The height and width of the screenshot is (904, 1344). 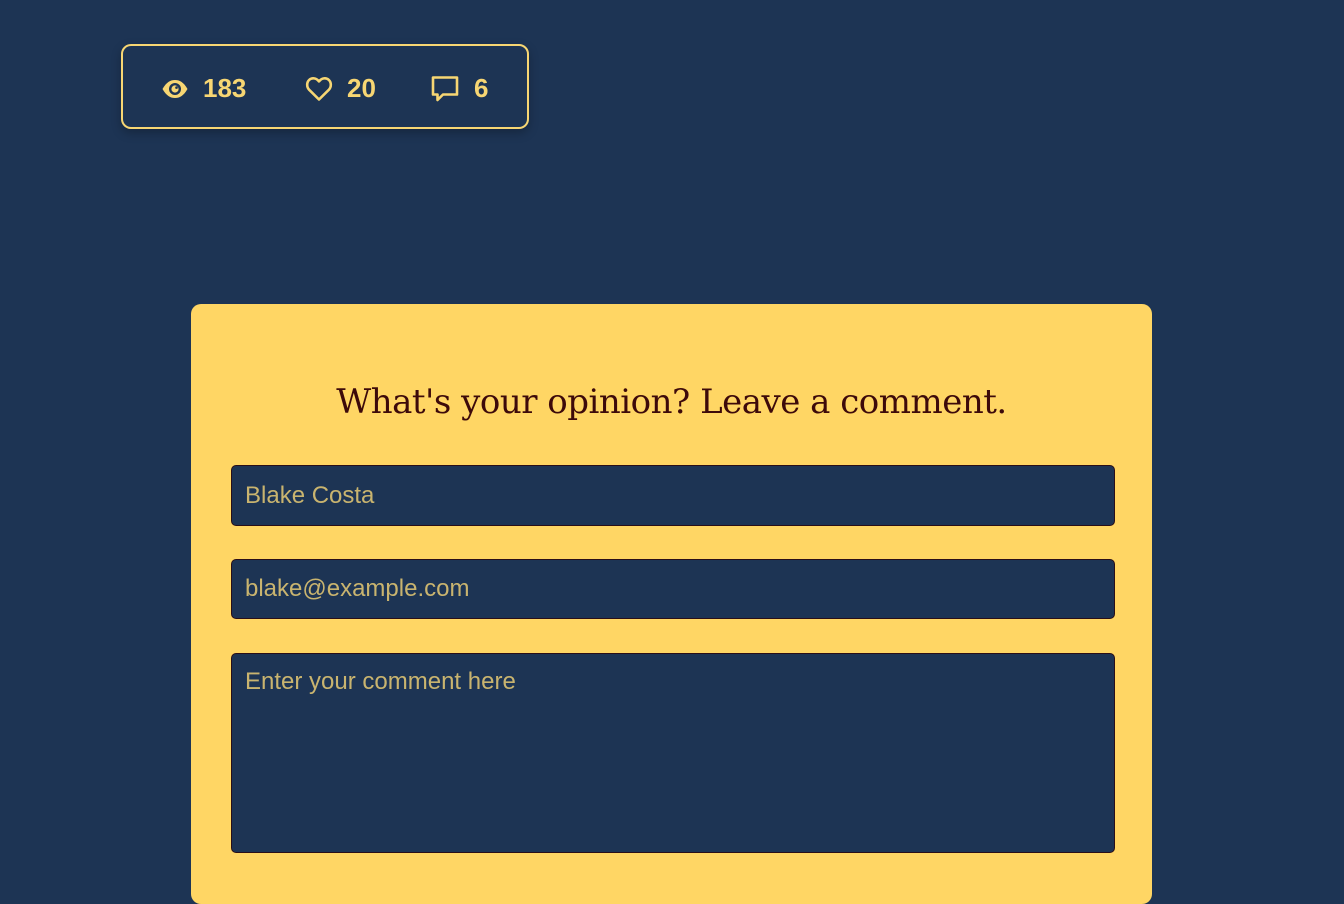 What do you see at coordinates (175, 89) in the screenshot?
I see `eye-icon` at bounding box center [175, 89].